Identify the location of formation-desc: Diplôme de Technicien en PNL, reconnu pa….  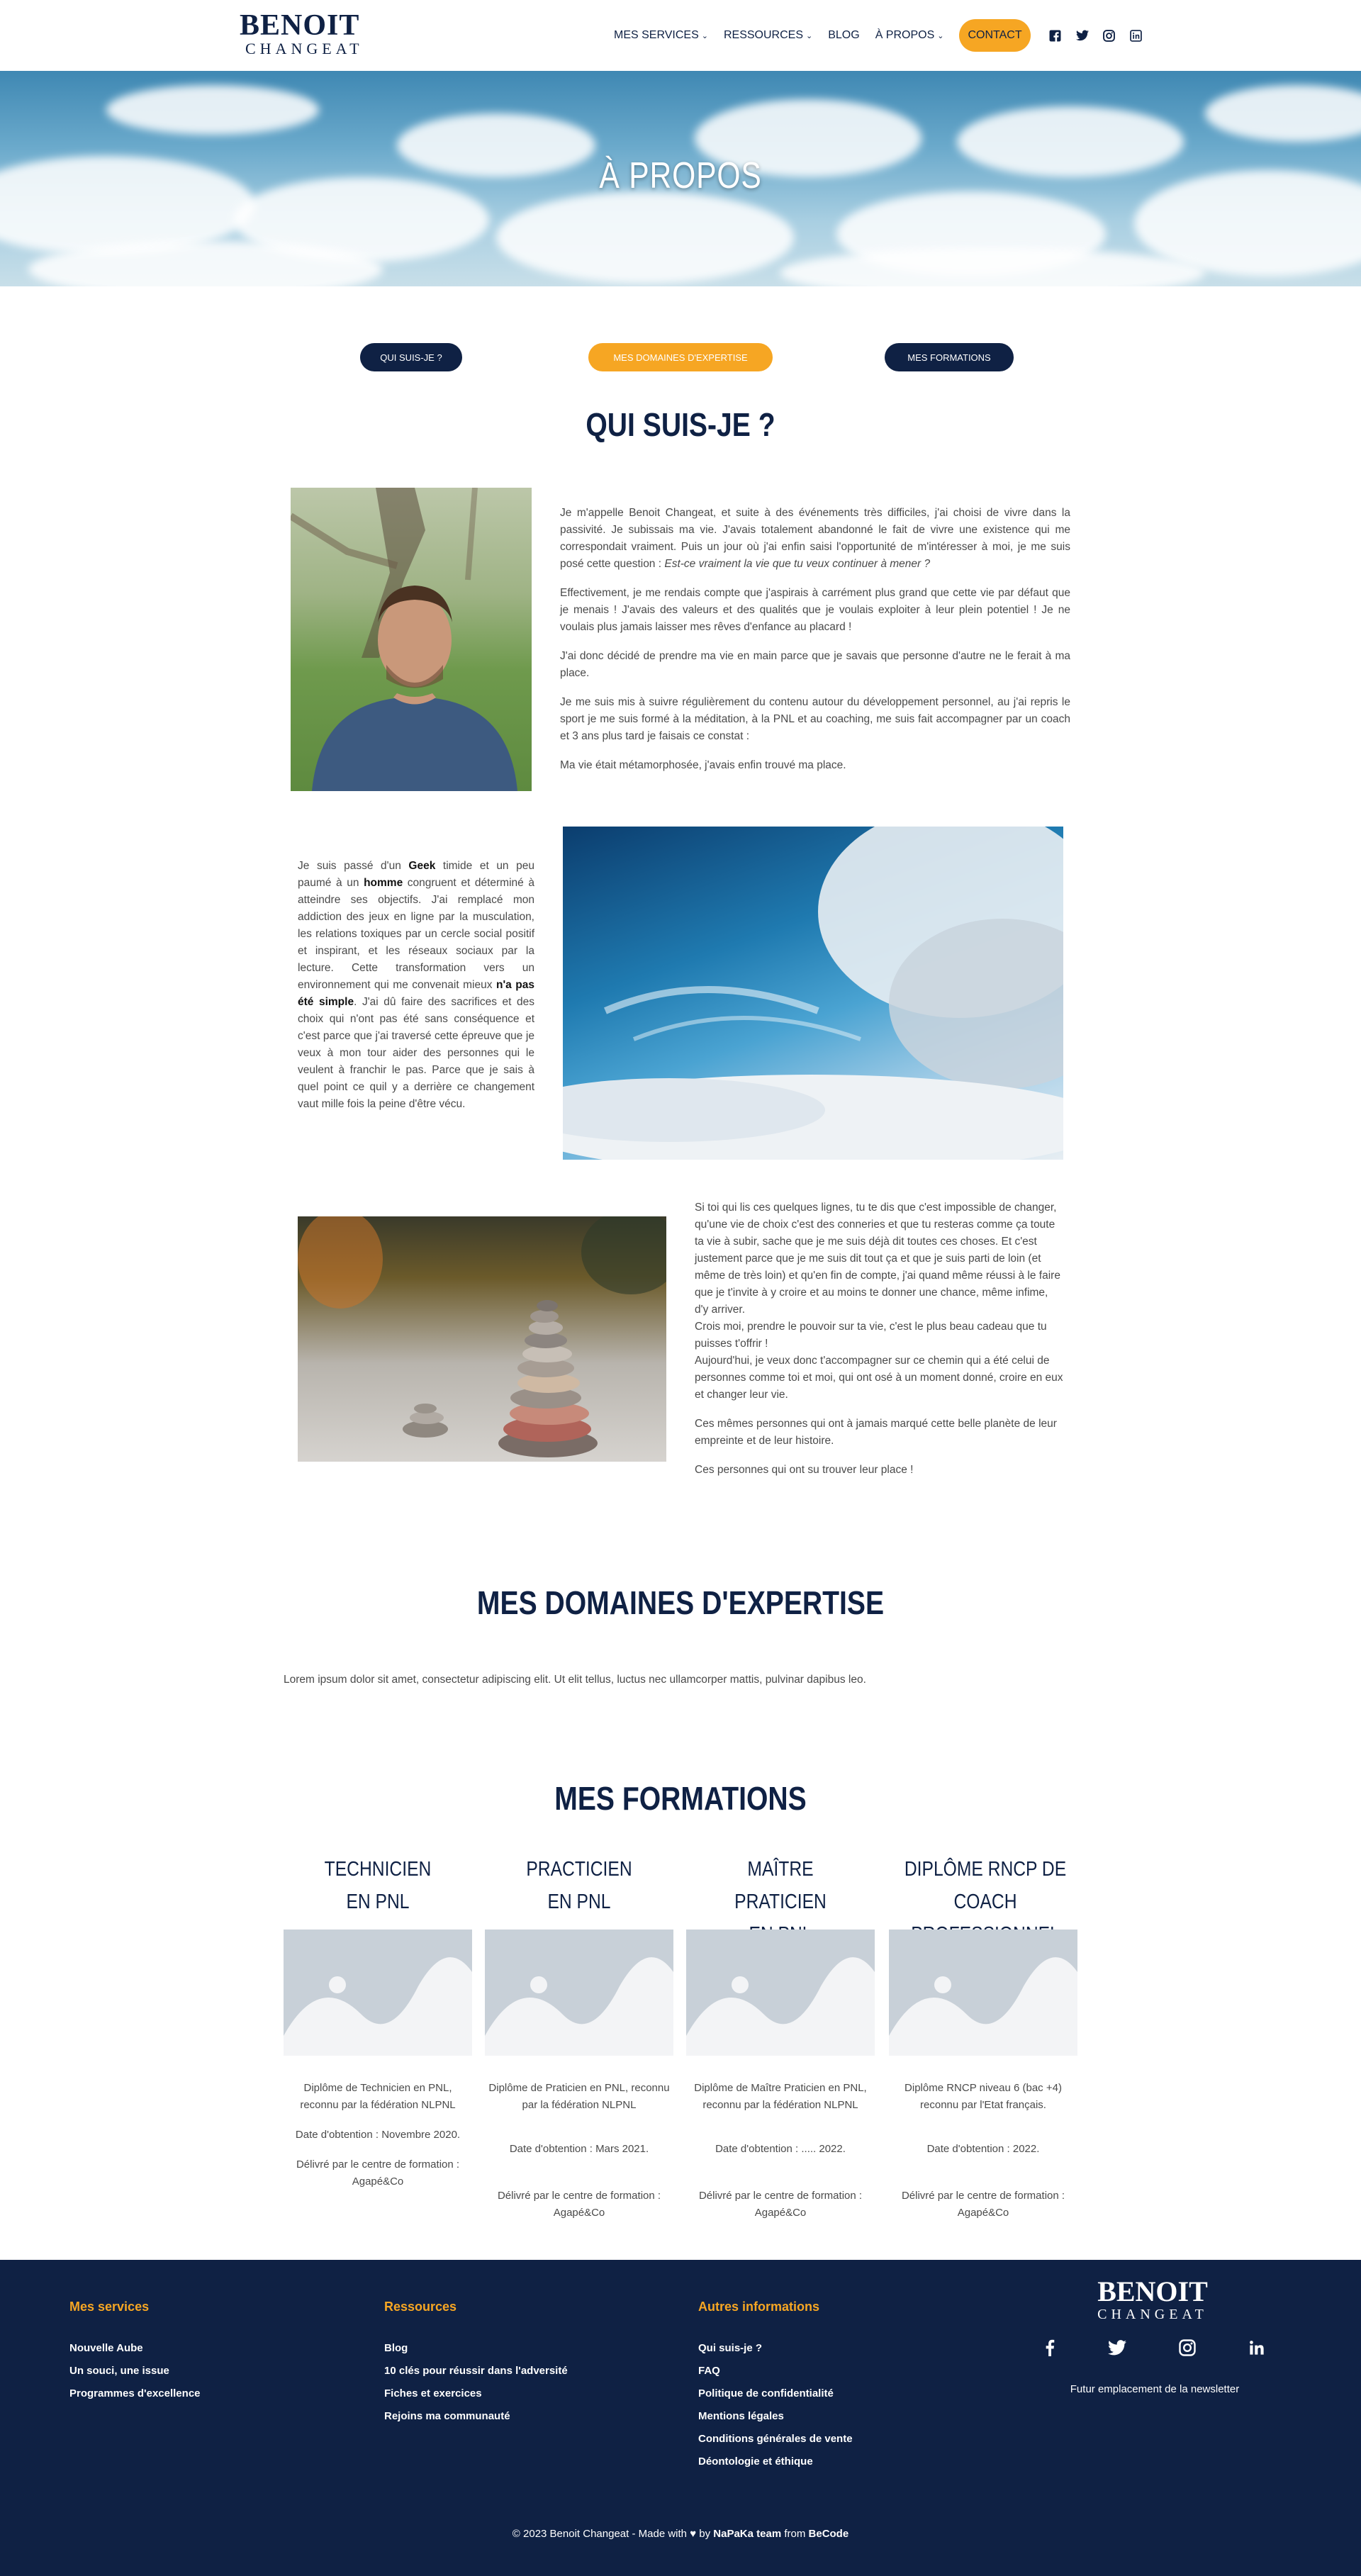
(378, 2096).